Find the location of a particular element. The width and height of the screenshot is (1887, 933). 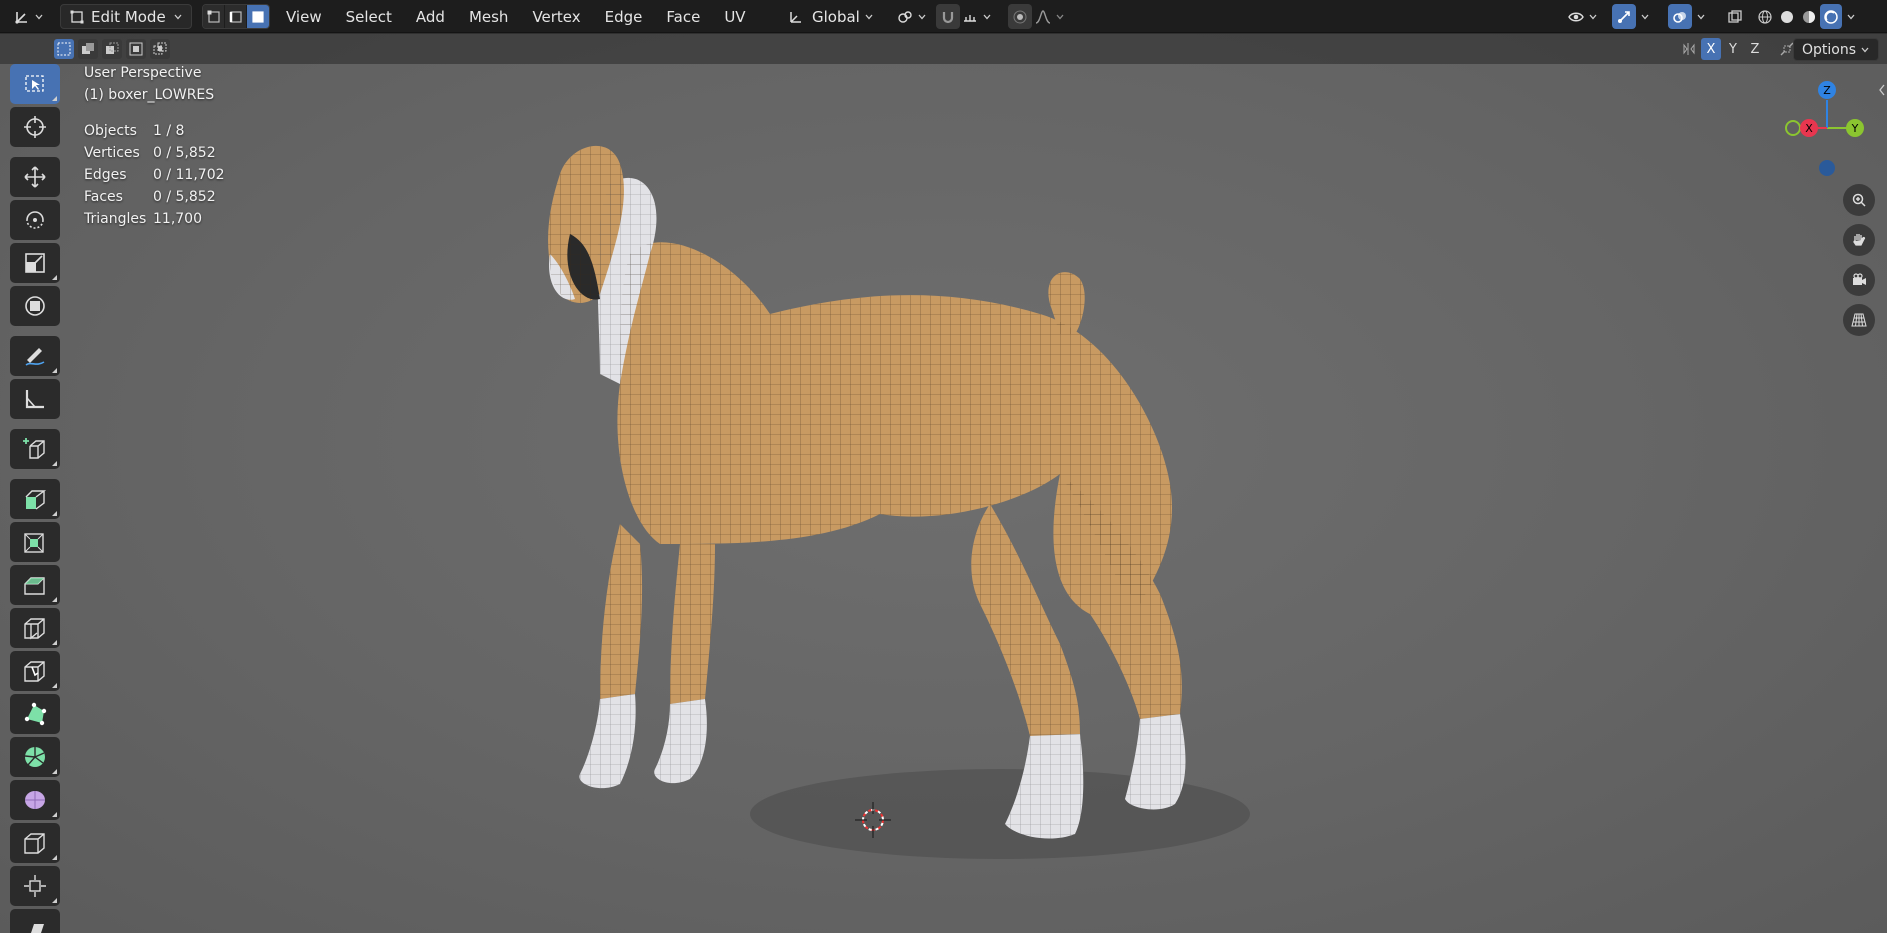

edge-select-button is located at coordinates (236, 16).